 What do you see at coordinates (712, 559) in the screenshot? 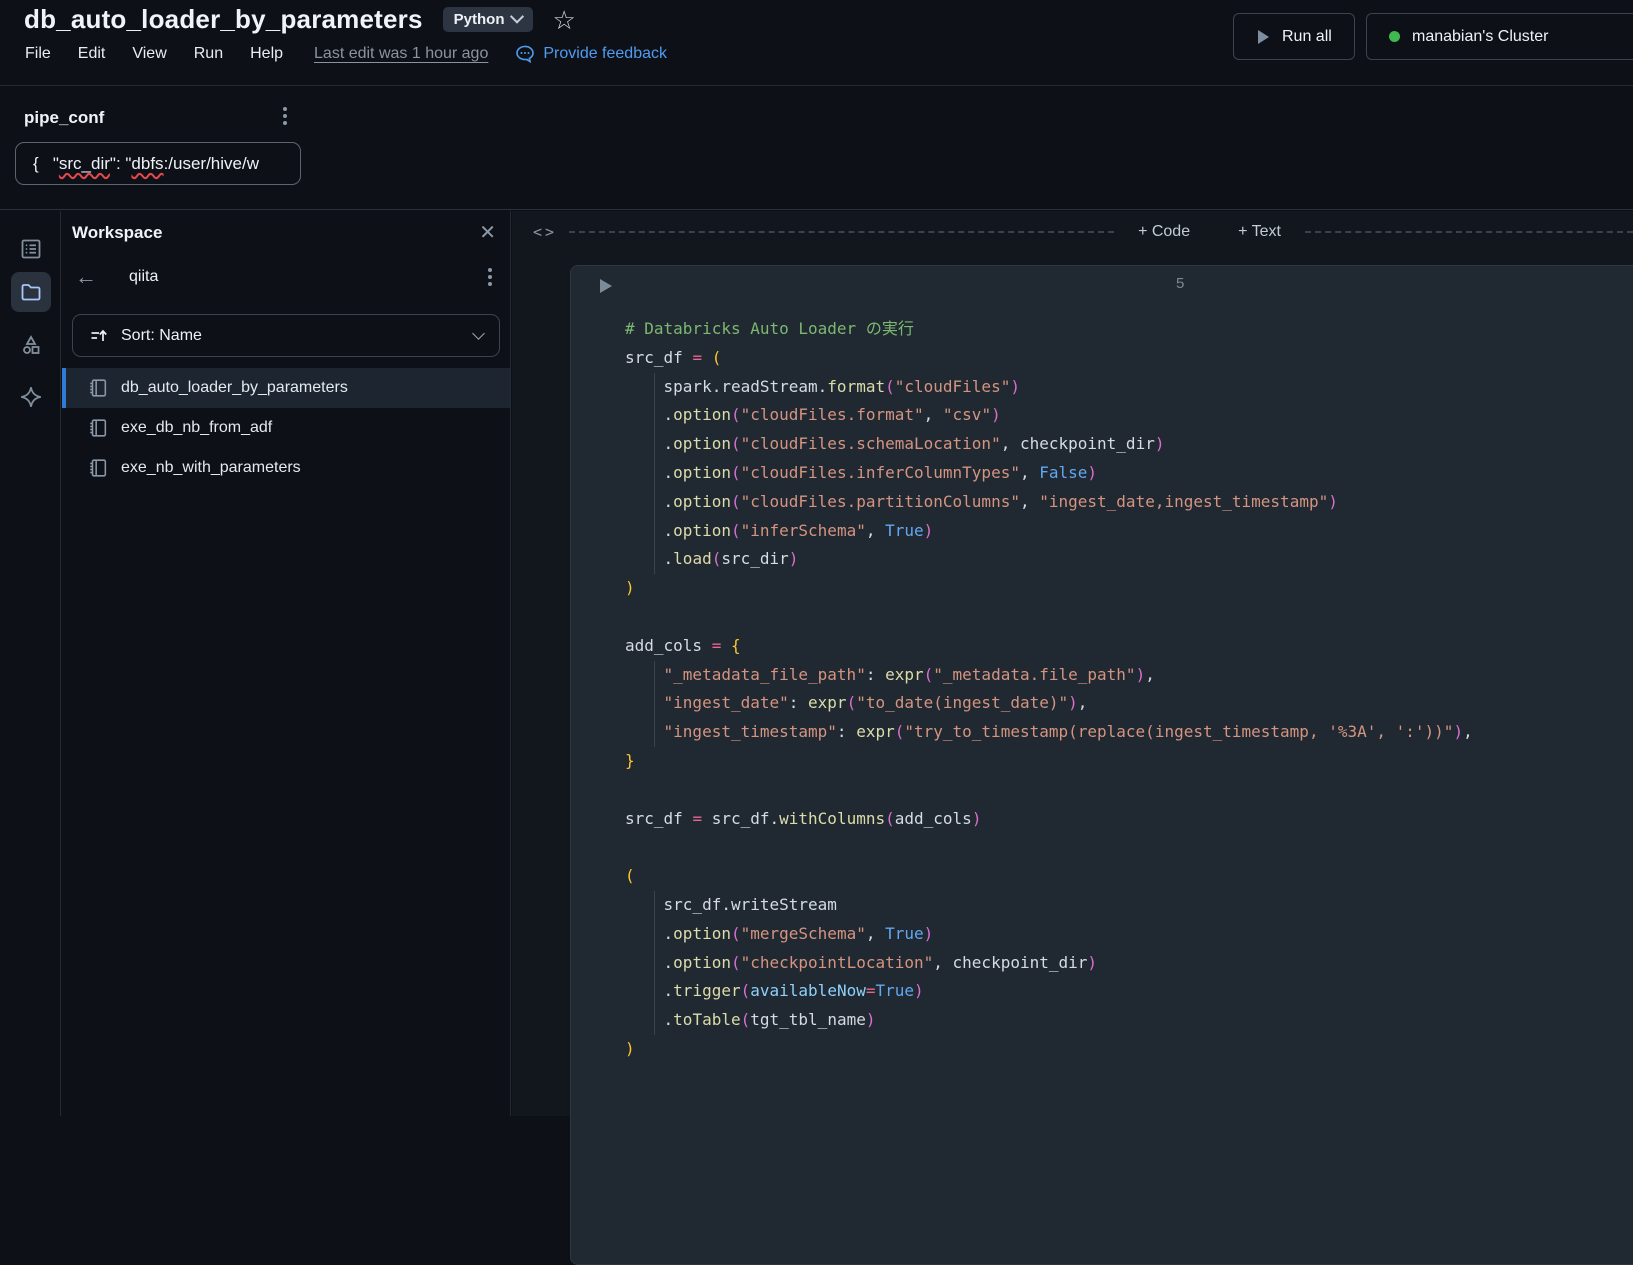
I see `code-line: .load(src_dir)` at bounding box center [712, 559].